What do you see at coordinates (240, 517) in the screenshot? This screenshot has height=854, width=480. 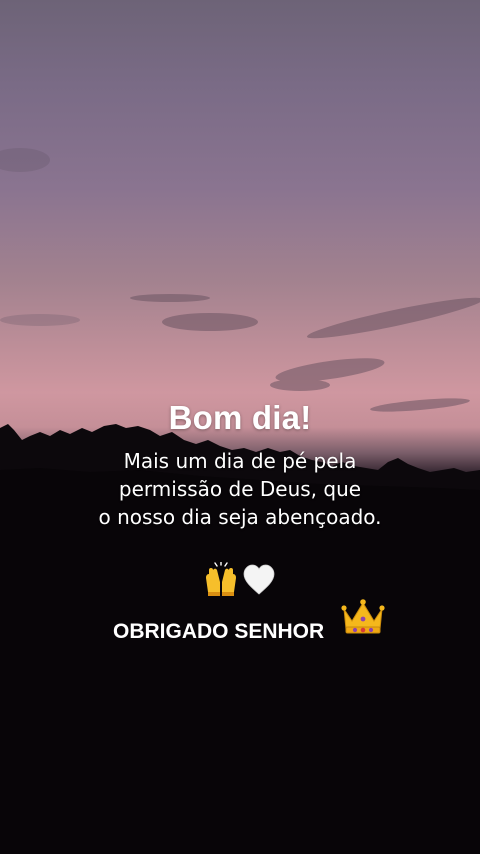 I see `message-line: o nosso dia seja abençoado.` at bounding box center [240, 517].